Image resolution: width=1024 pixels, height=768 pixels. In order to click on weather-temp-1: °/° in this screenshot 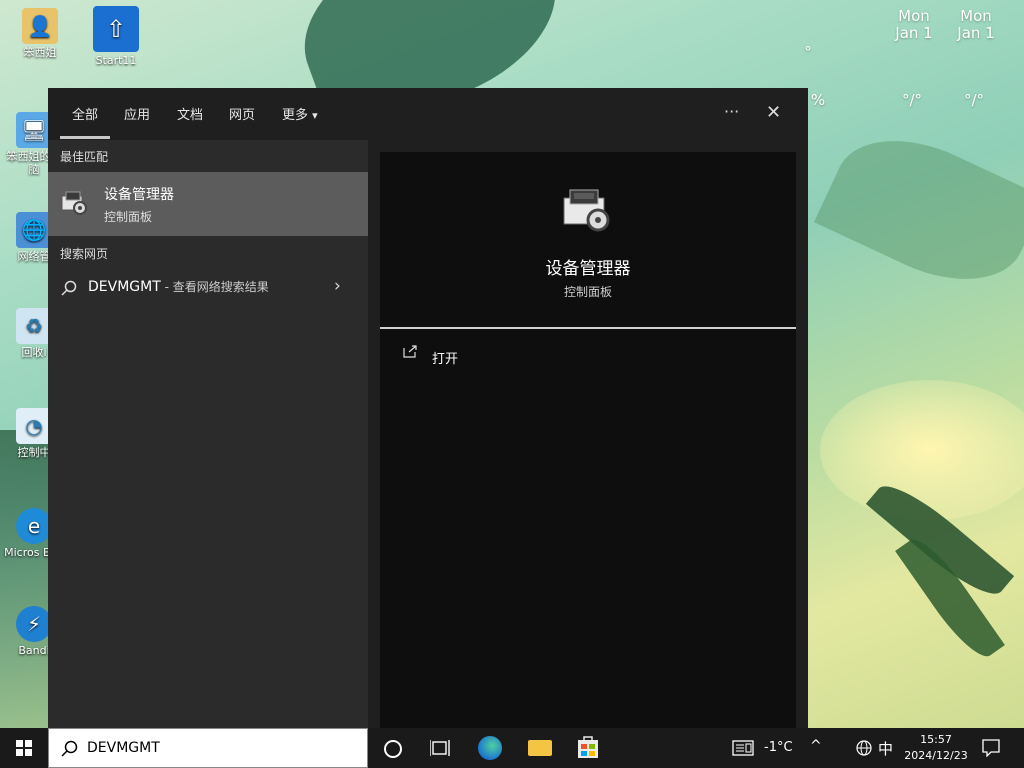, I will do `click(912, 100)`.